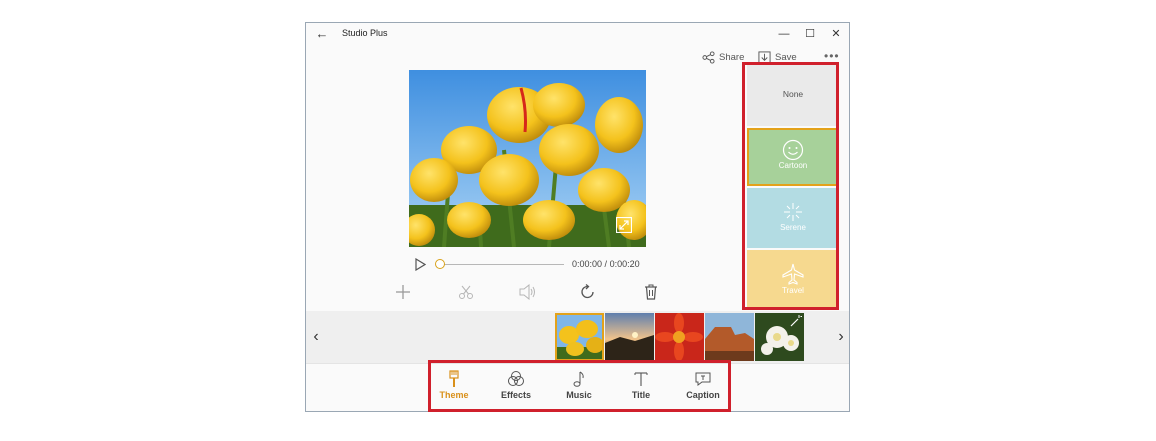  What do you see at coordinates (703, 389) in the screenshot?
I see `tab-caption: Caption` at bounding box center [703, 389].